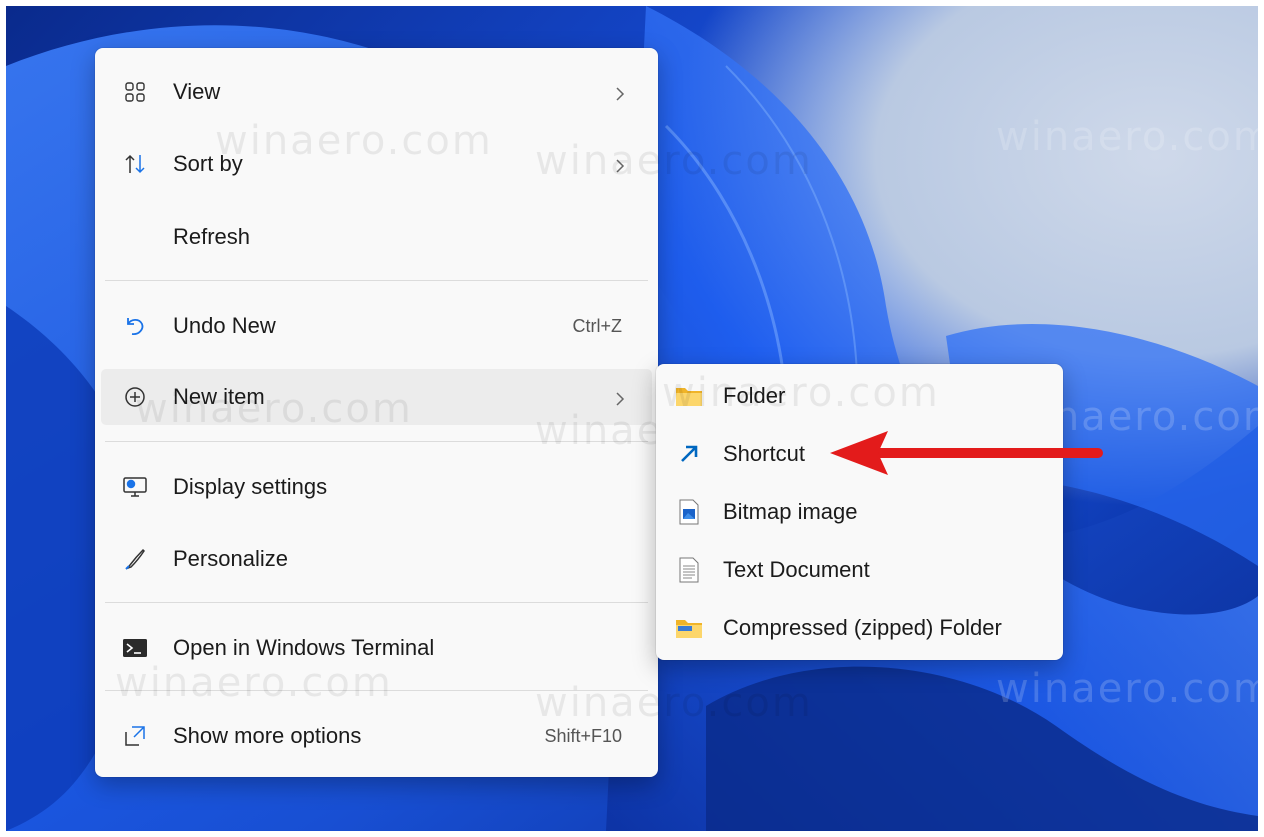 The height and width of the screenshot is (837, 1264). I want to click on menu-item-label: New item, so click(219, 396).